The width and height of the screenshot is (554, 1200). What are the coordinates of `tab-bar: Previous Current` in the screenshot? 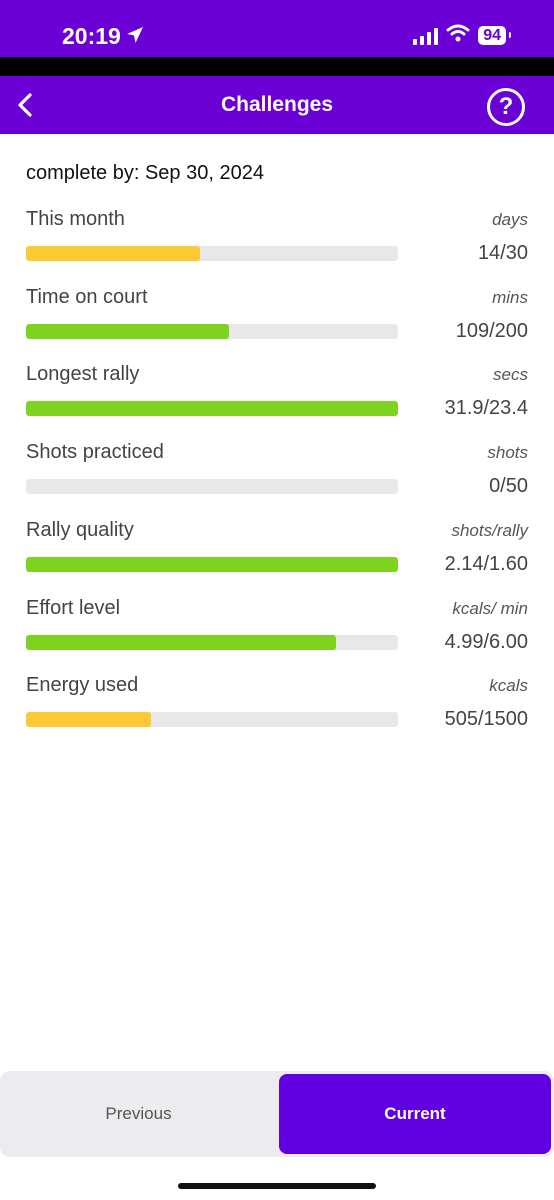 It's located at (277, 1114).